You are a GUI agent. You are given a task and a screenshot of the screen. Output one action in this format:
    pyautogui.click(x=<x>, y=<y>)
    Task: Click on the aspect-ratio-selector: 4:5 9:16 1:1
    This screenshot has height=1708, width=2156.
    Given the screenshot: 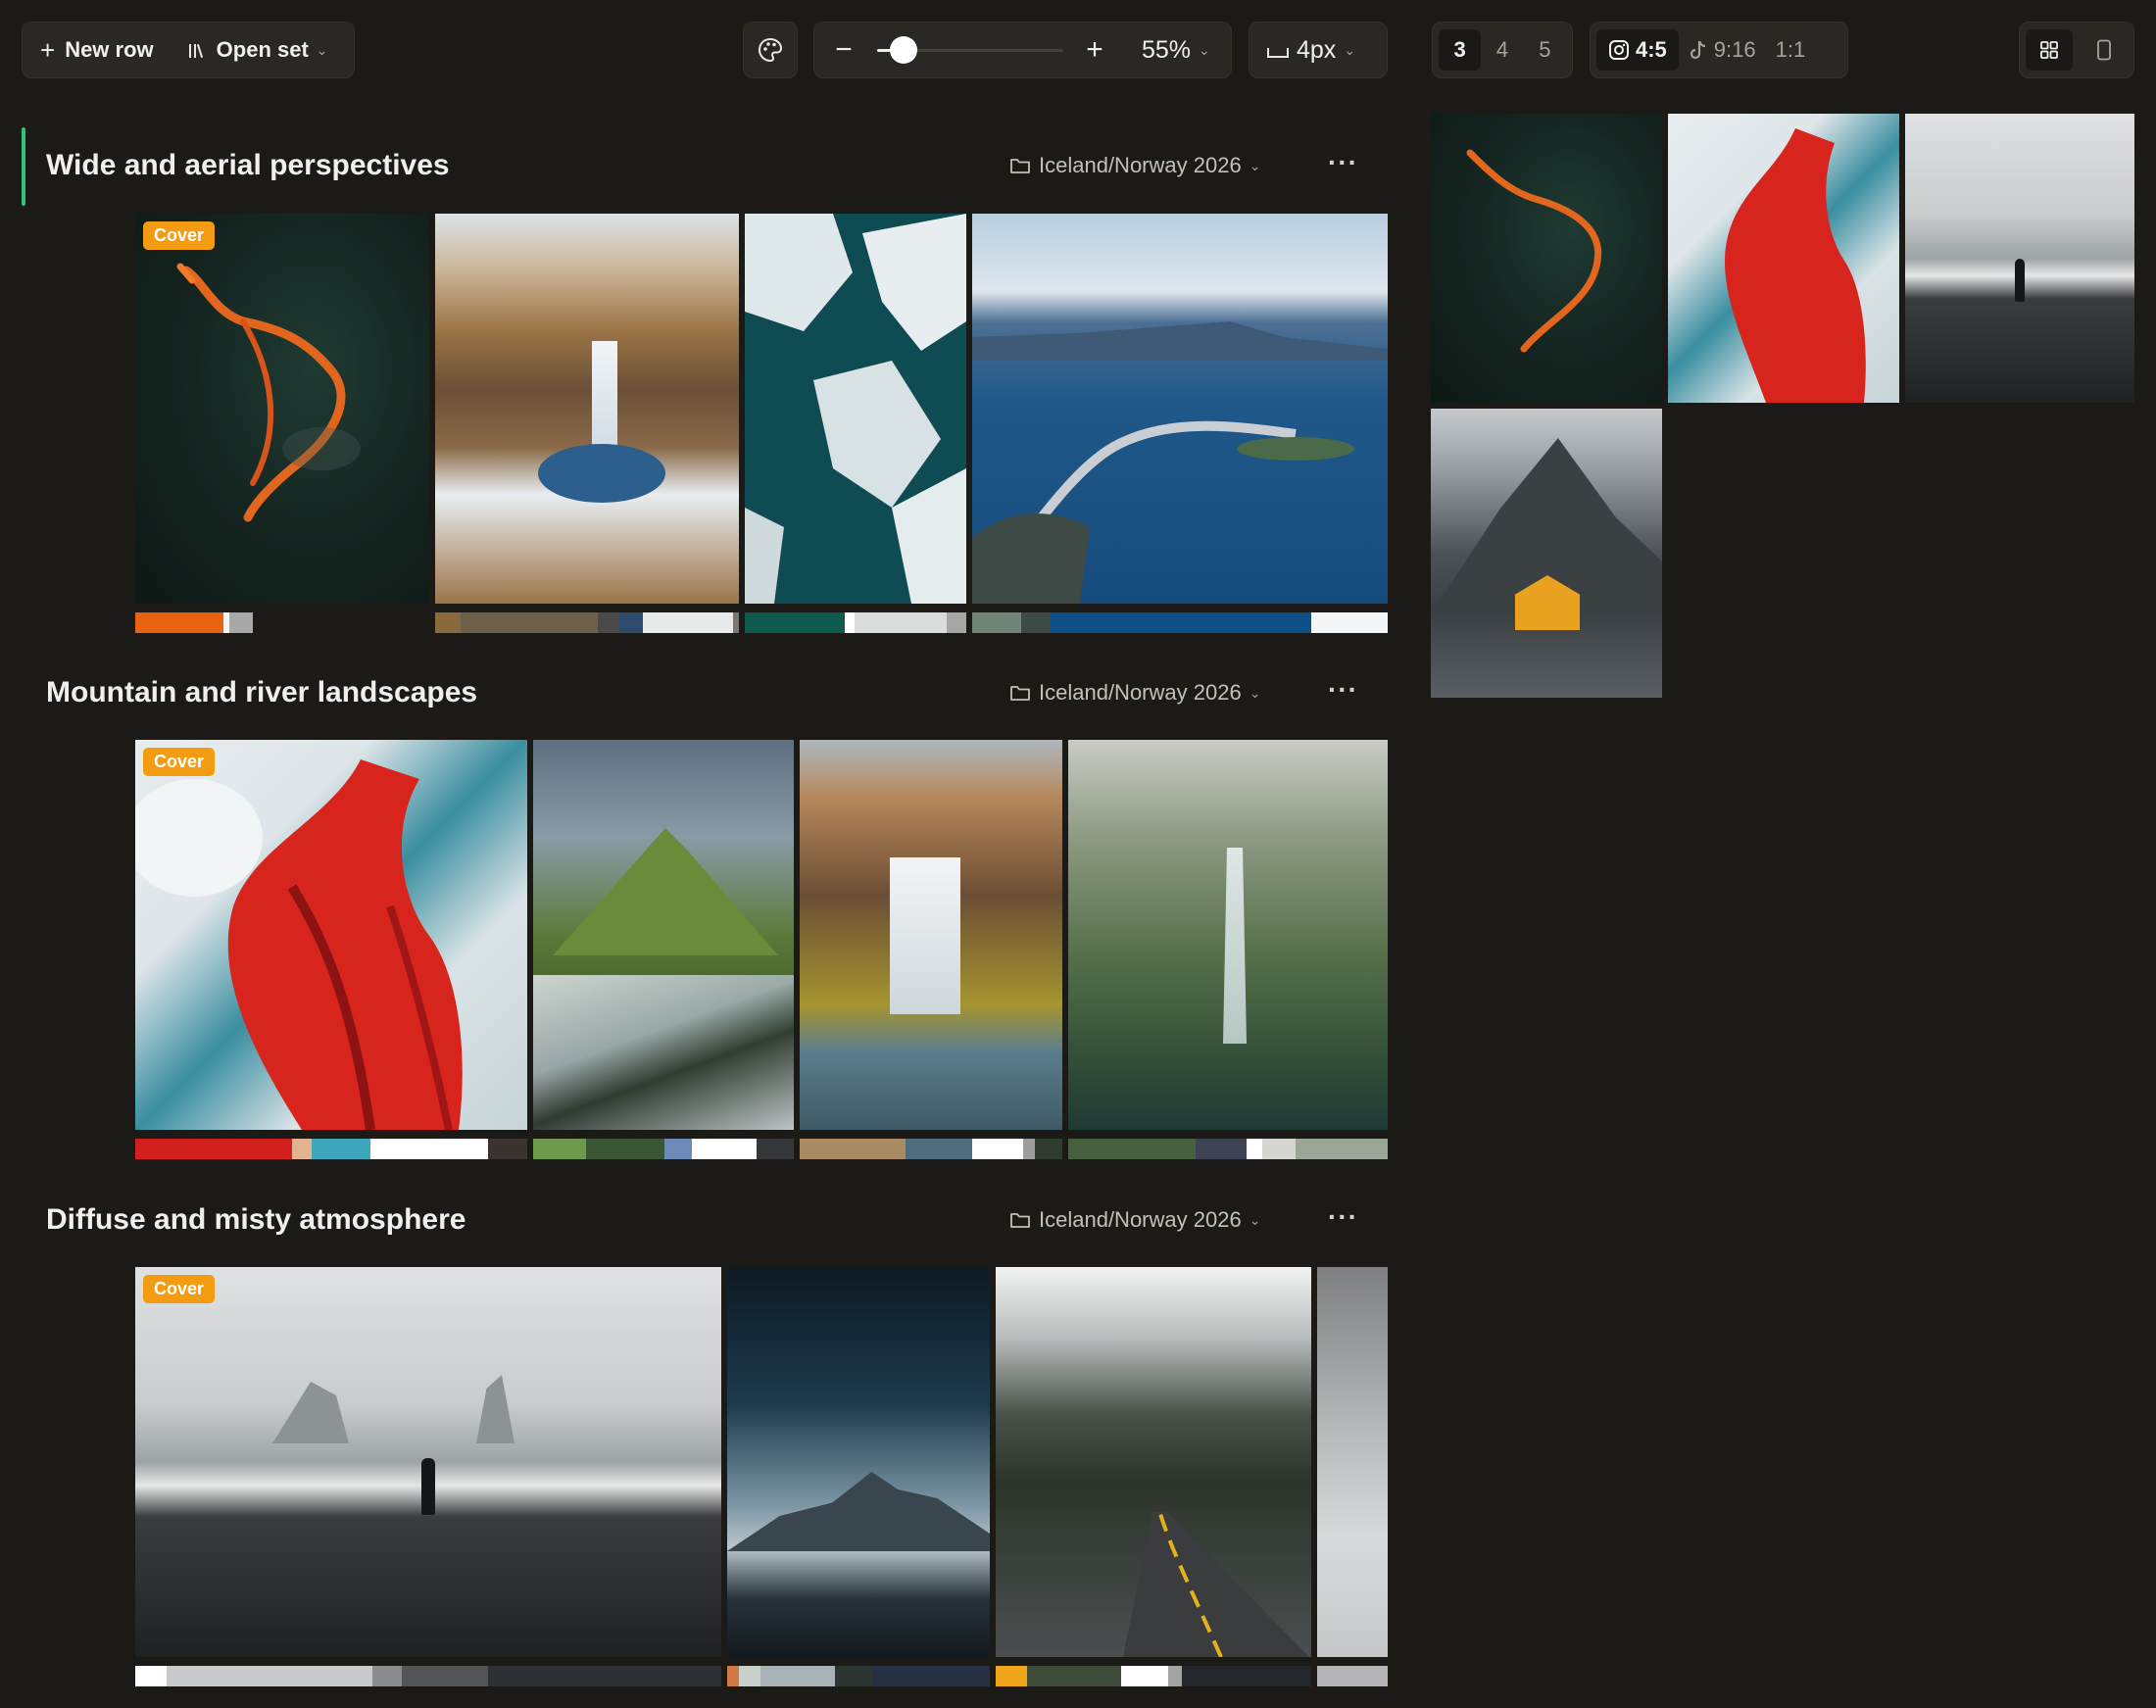 What is the action you would take?
    pyautogui.click(x=1719, y=50)
    